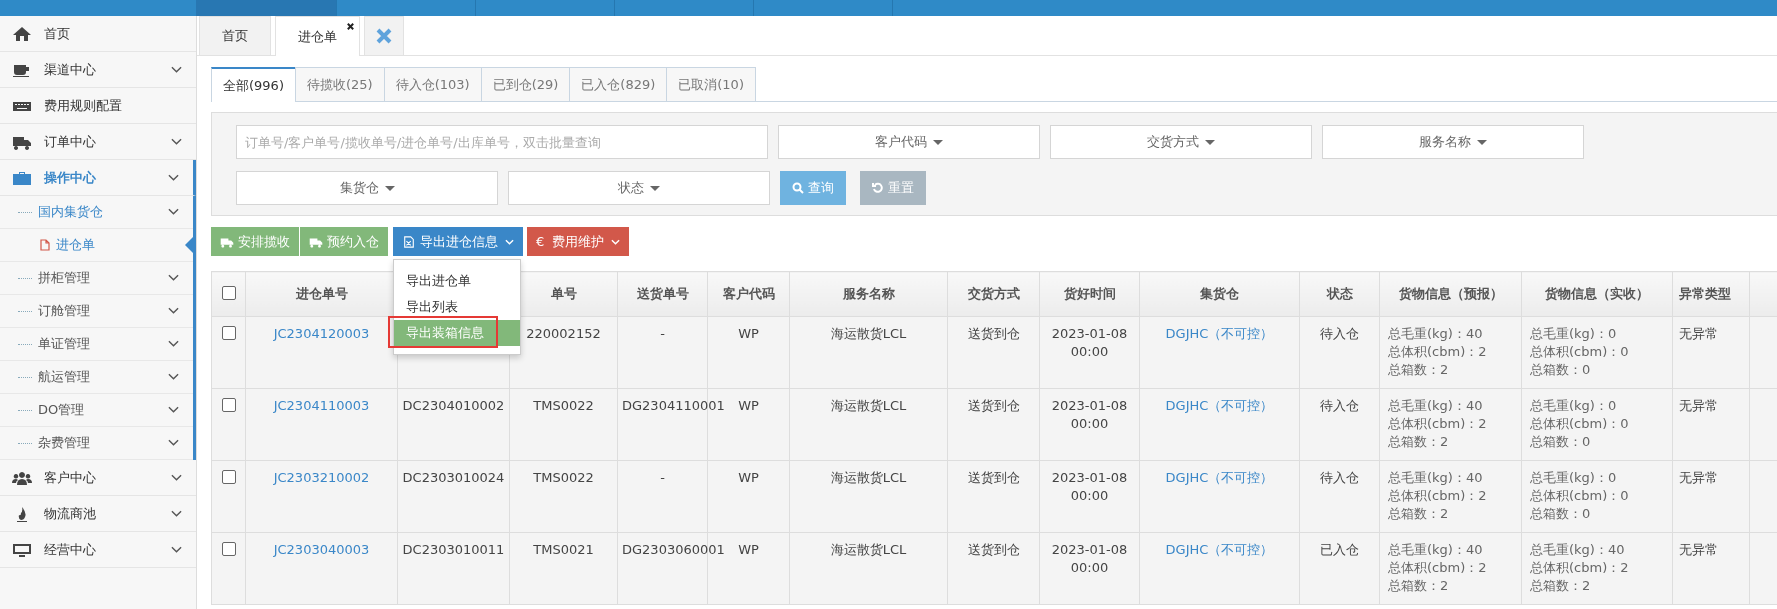 This screenshot has width=1777, height=609. I want to click on search-field: 订单号/客户单号/揽收单号/进仓单号/出库单号，双击批量查询, so click(502, 142).